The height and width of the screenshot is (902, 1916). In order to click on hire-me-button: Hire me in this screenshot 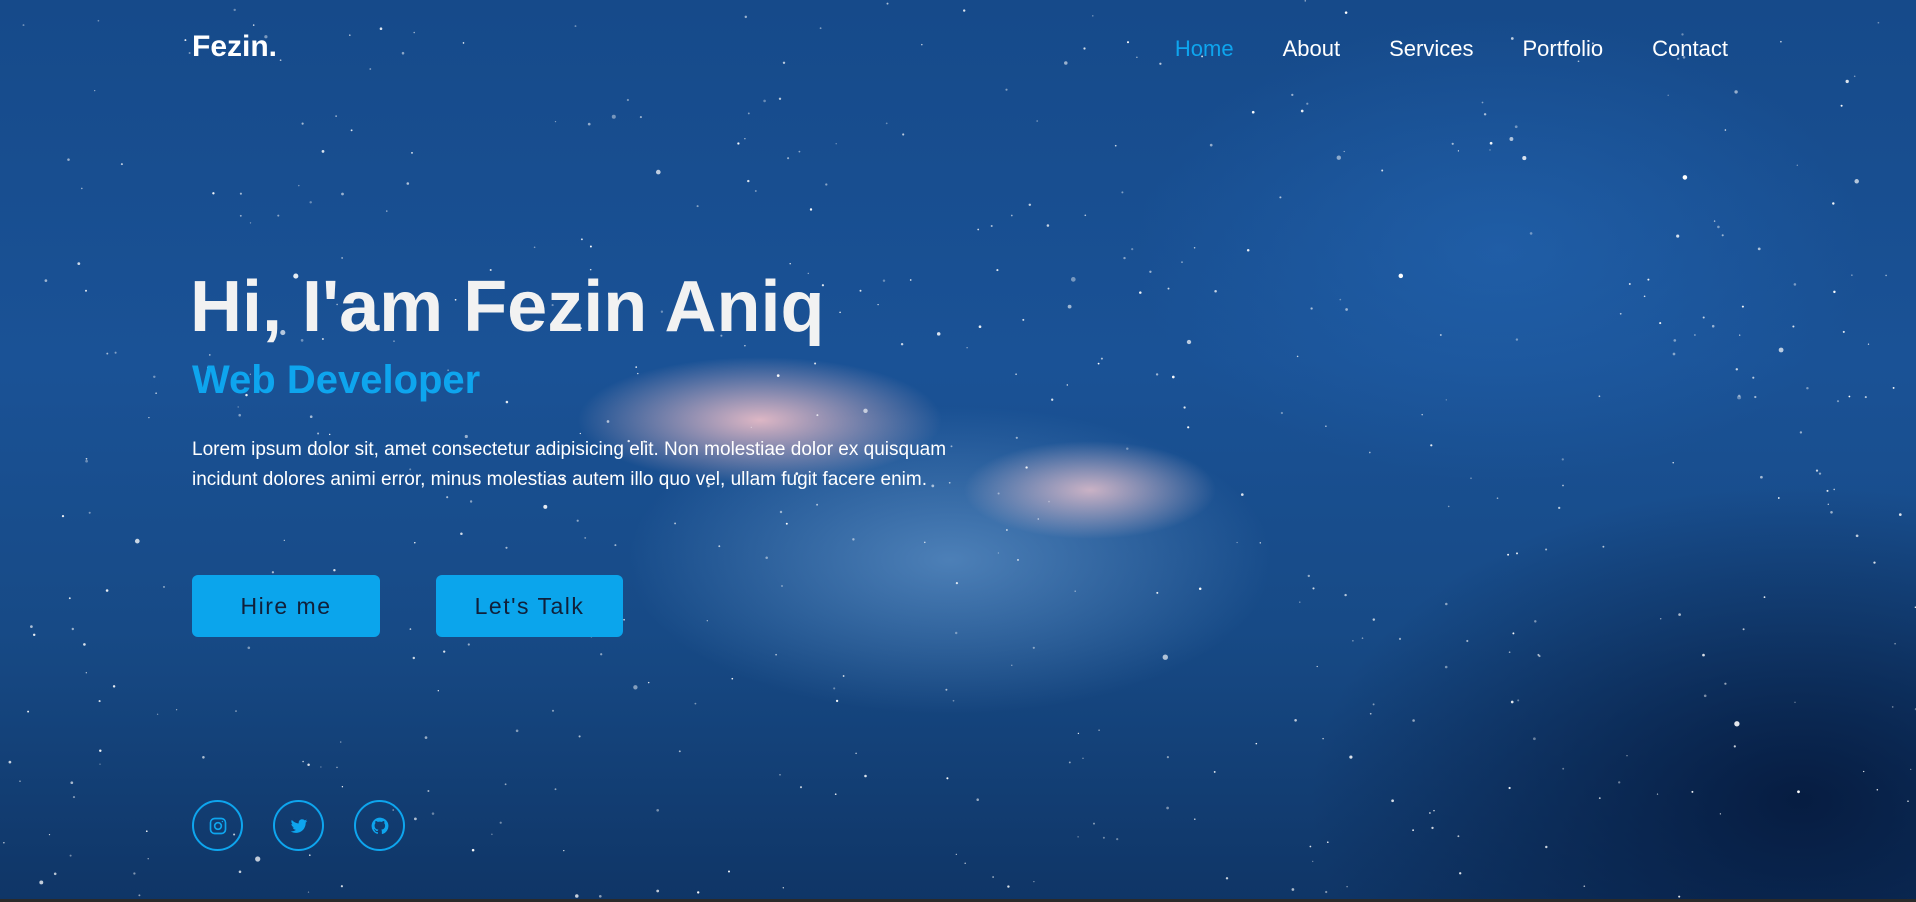, I will do `click(286, 606)`.